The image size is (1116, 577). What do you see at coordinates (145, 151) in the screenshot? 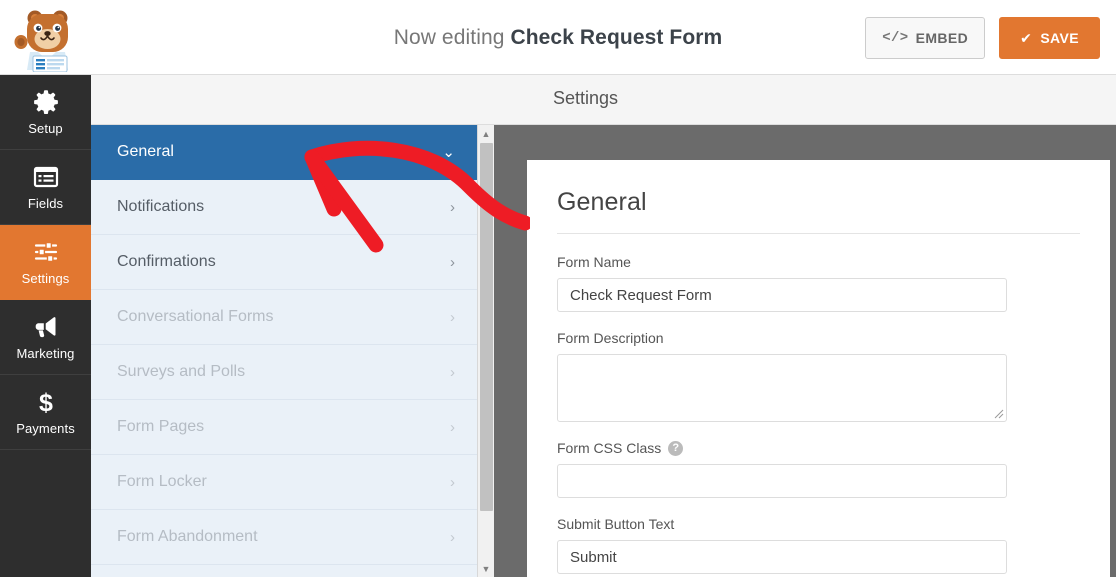
I see `nav-item-general-label: General` at bounding box center [145, 151].